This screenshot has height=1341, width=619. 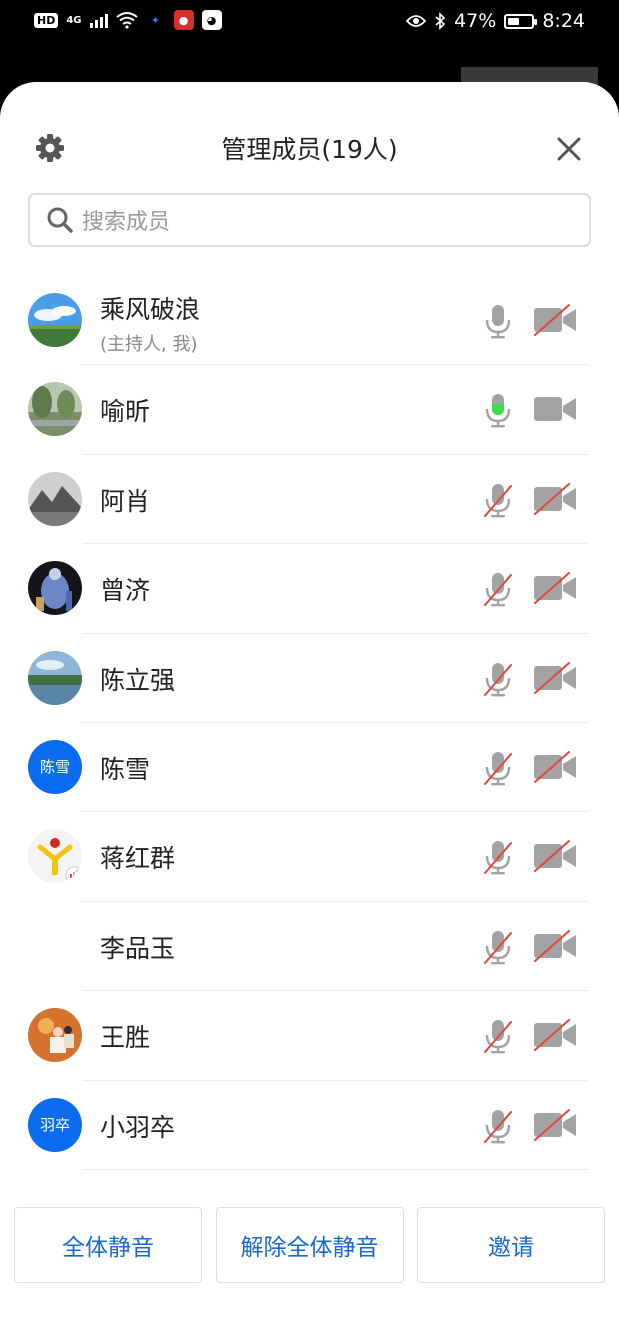 I want to click on member-name: 陈雪, so click(x=125, y=769).